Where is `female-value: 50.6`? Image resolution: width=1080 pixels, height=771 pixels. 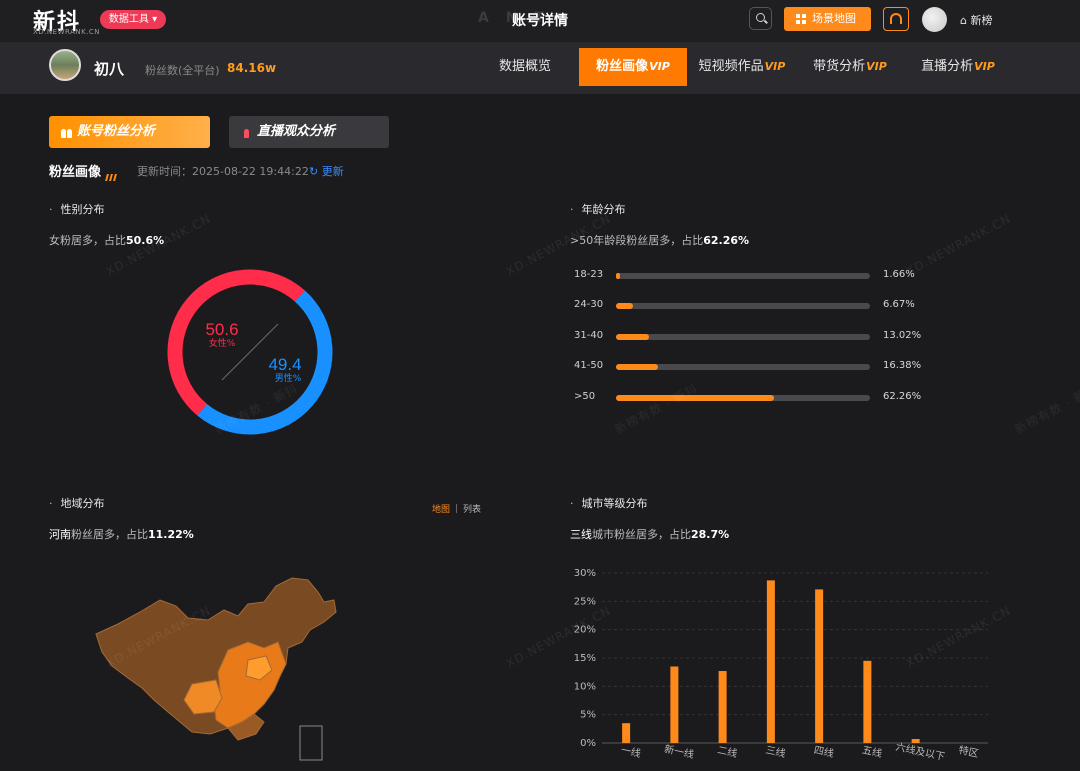 female-value: 50.6 is located at coordinates (221, 329).